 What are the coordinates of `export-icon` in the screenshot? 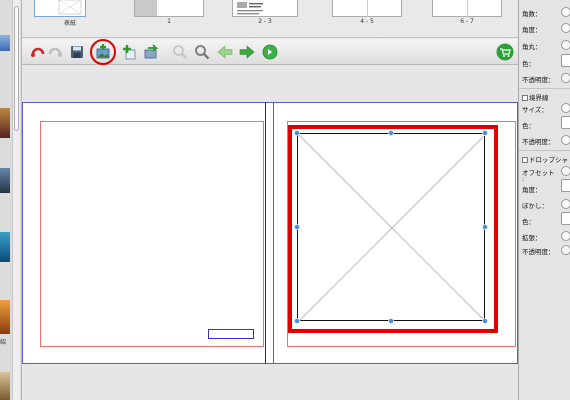 It's located at (151, 52).